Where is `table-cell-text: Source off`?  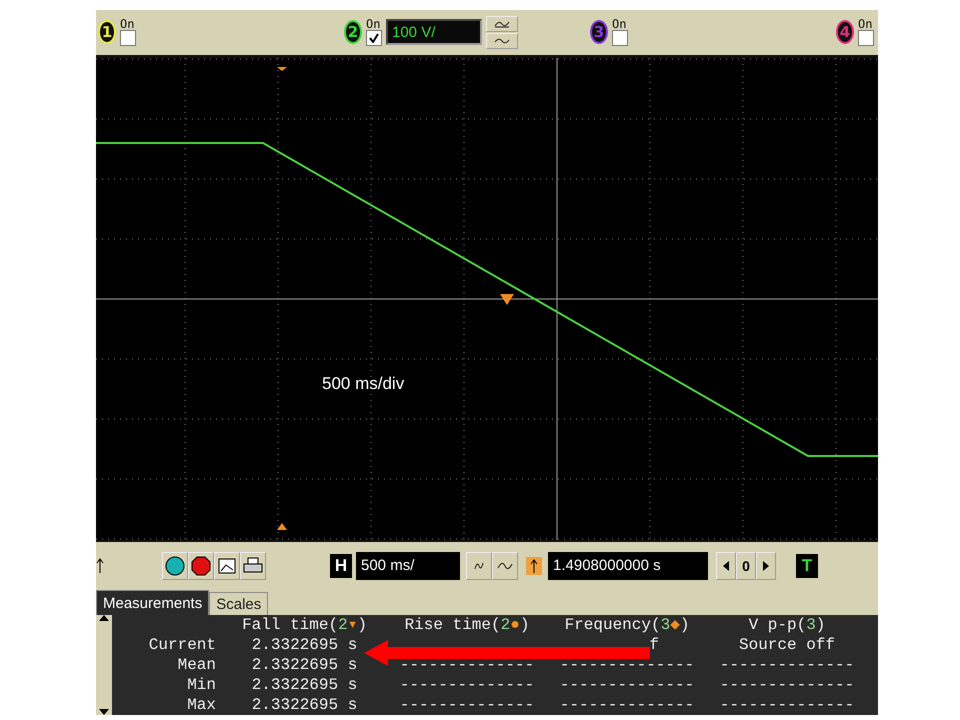 table-cell-text: Source off is located at coordinates (787, 645).